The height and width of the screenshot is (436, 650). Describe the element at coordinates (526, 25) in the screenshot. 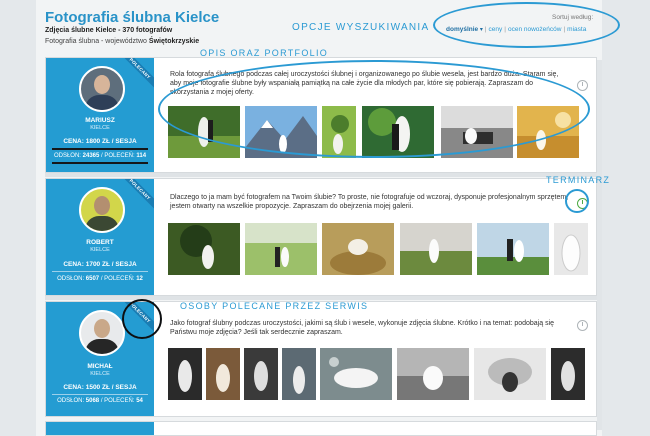

I see `annotation-ellipse-sort` at that location.